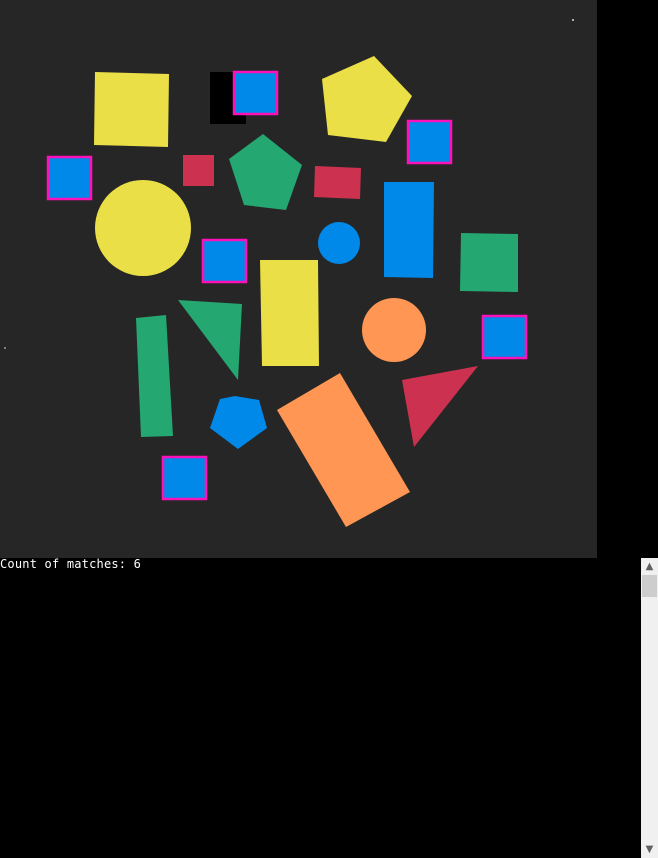  I want to click on red-square, so click(198, 170).